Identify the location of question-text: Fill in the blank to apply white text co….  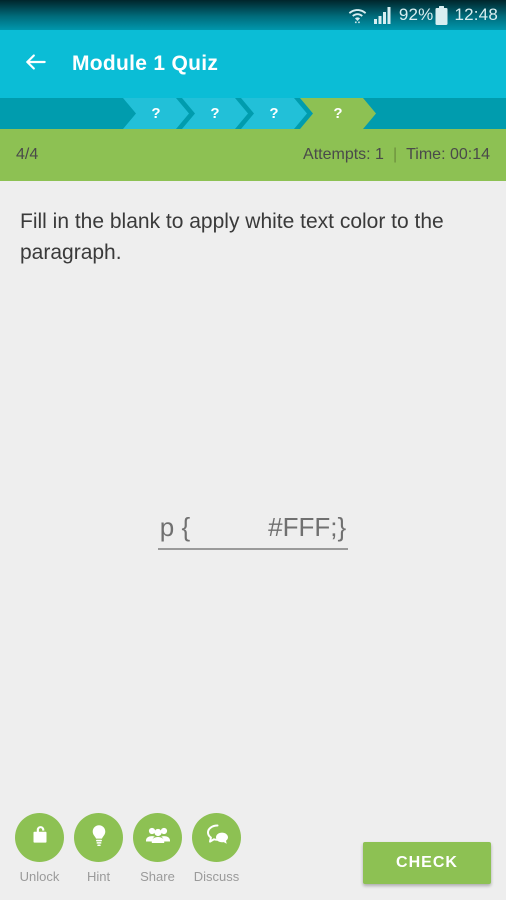
(232, 237).